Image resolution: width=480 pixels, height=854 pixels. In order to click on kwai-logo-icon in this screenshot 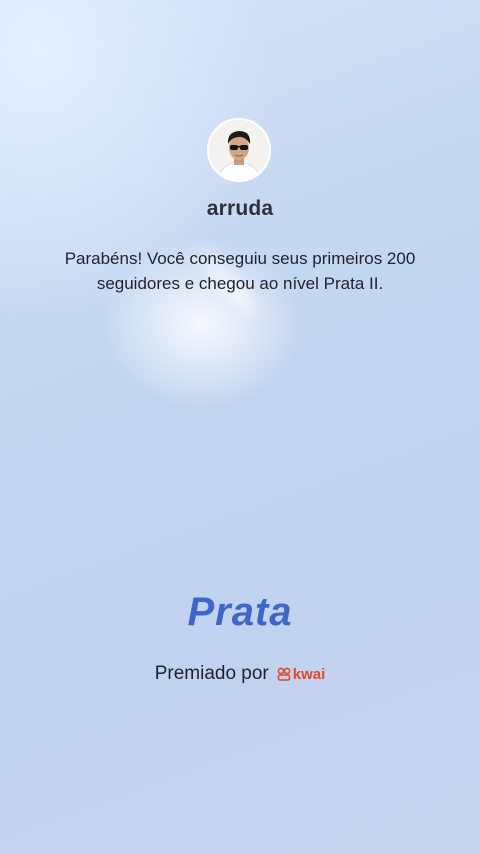, I will do `click(284, 674)`.